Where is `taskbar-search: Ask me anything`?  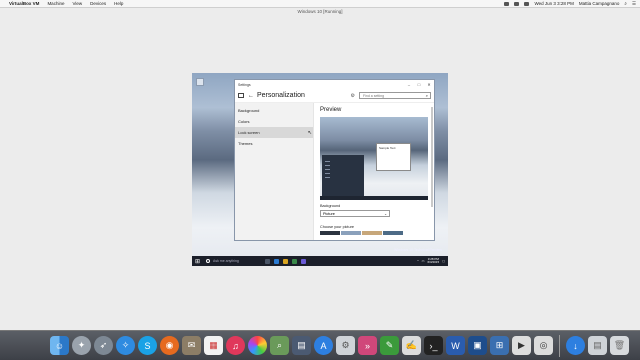
taskbar-search: Ask me anything is located at coordinates (238, 261).